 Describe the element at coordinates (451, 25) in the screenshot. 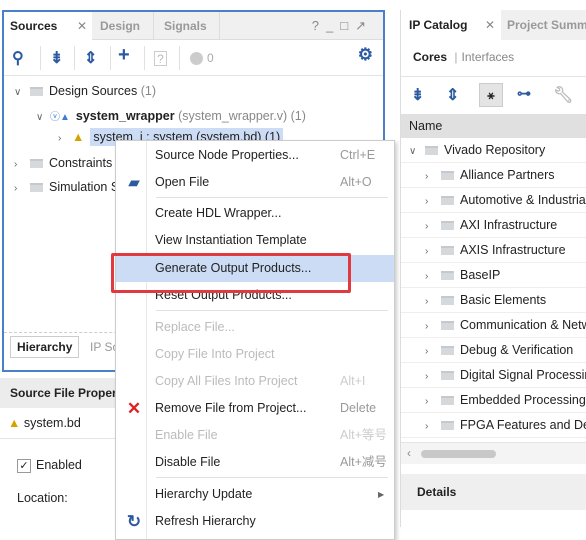

I see `tab-ip-catalog: IP Catalog ✕` at that location.